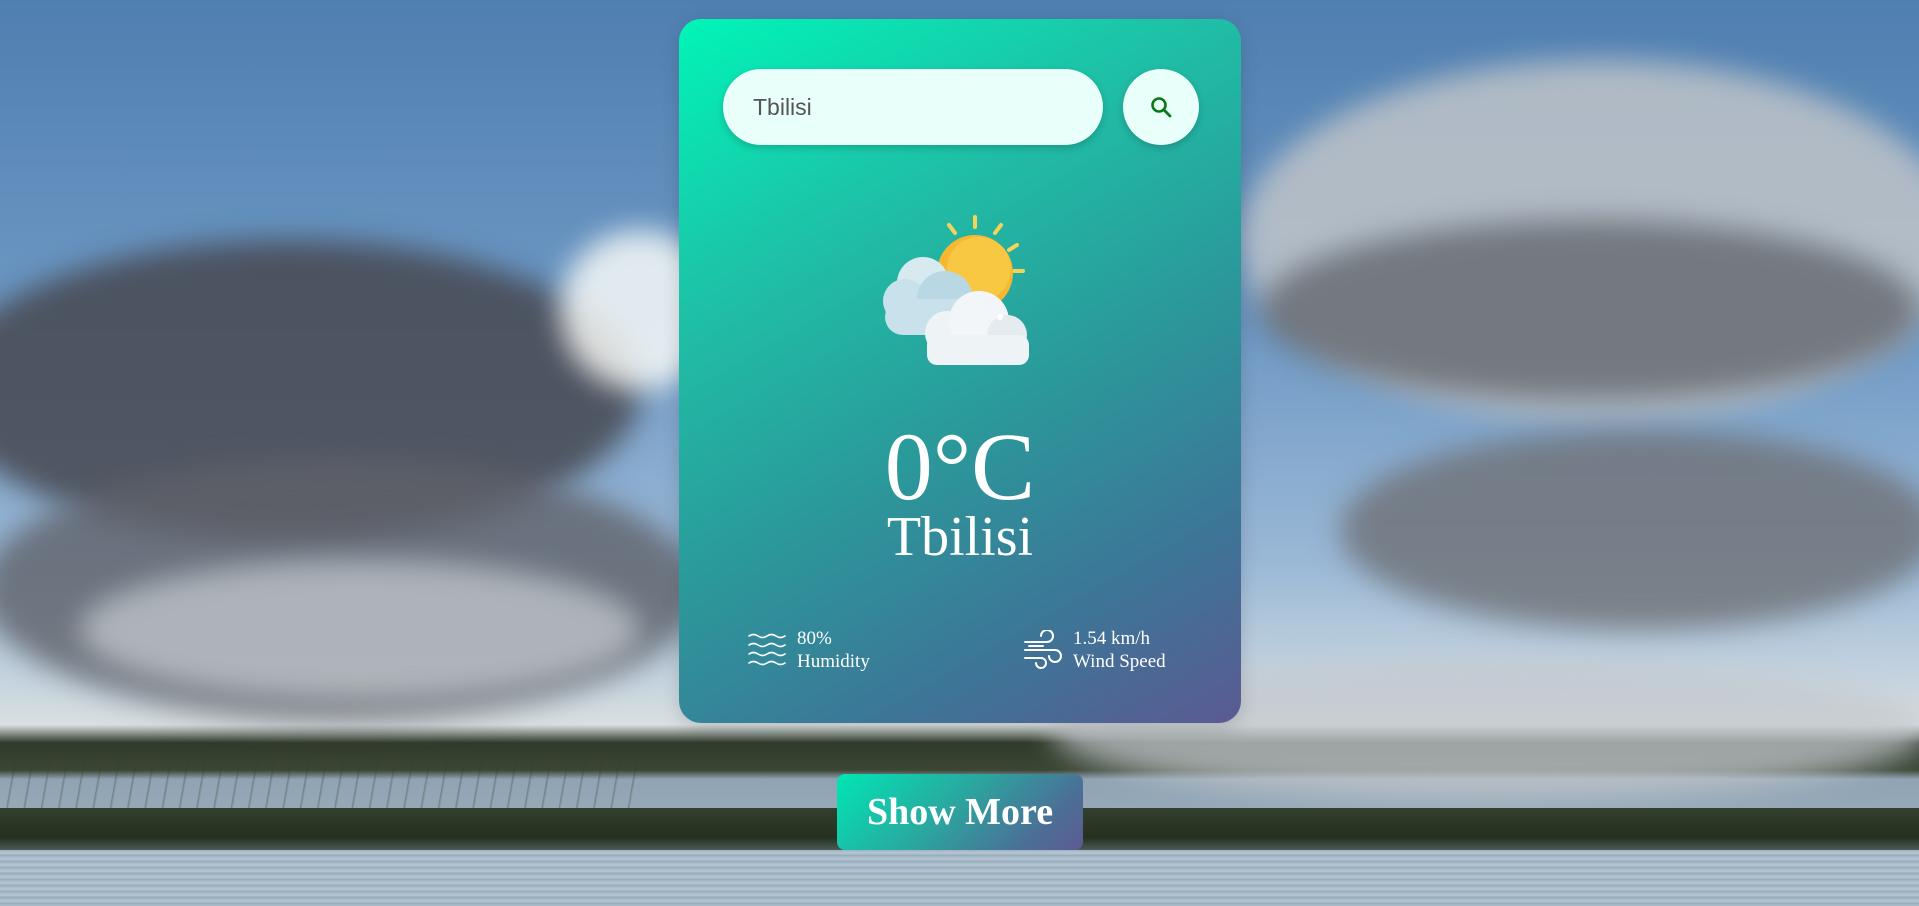 Image resolution: width=1919 pixels, height=906 pixels. What do you see at coordinates (960, 537) in the screenshot?
I see `city-name: Tbilisi` at bounding box center [960, 537].